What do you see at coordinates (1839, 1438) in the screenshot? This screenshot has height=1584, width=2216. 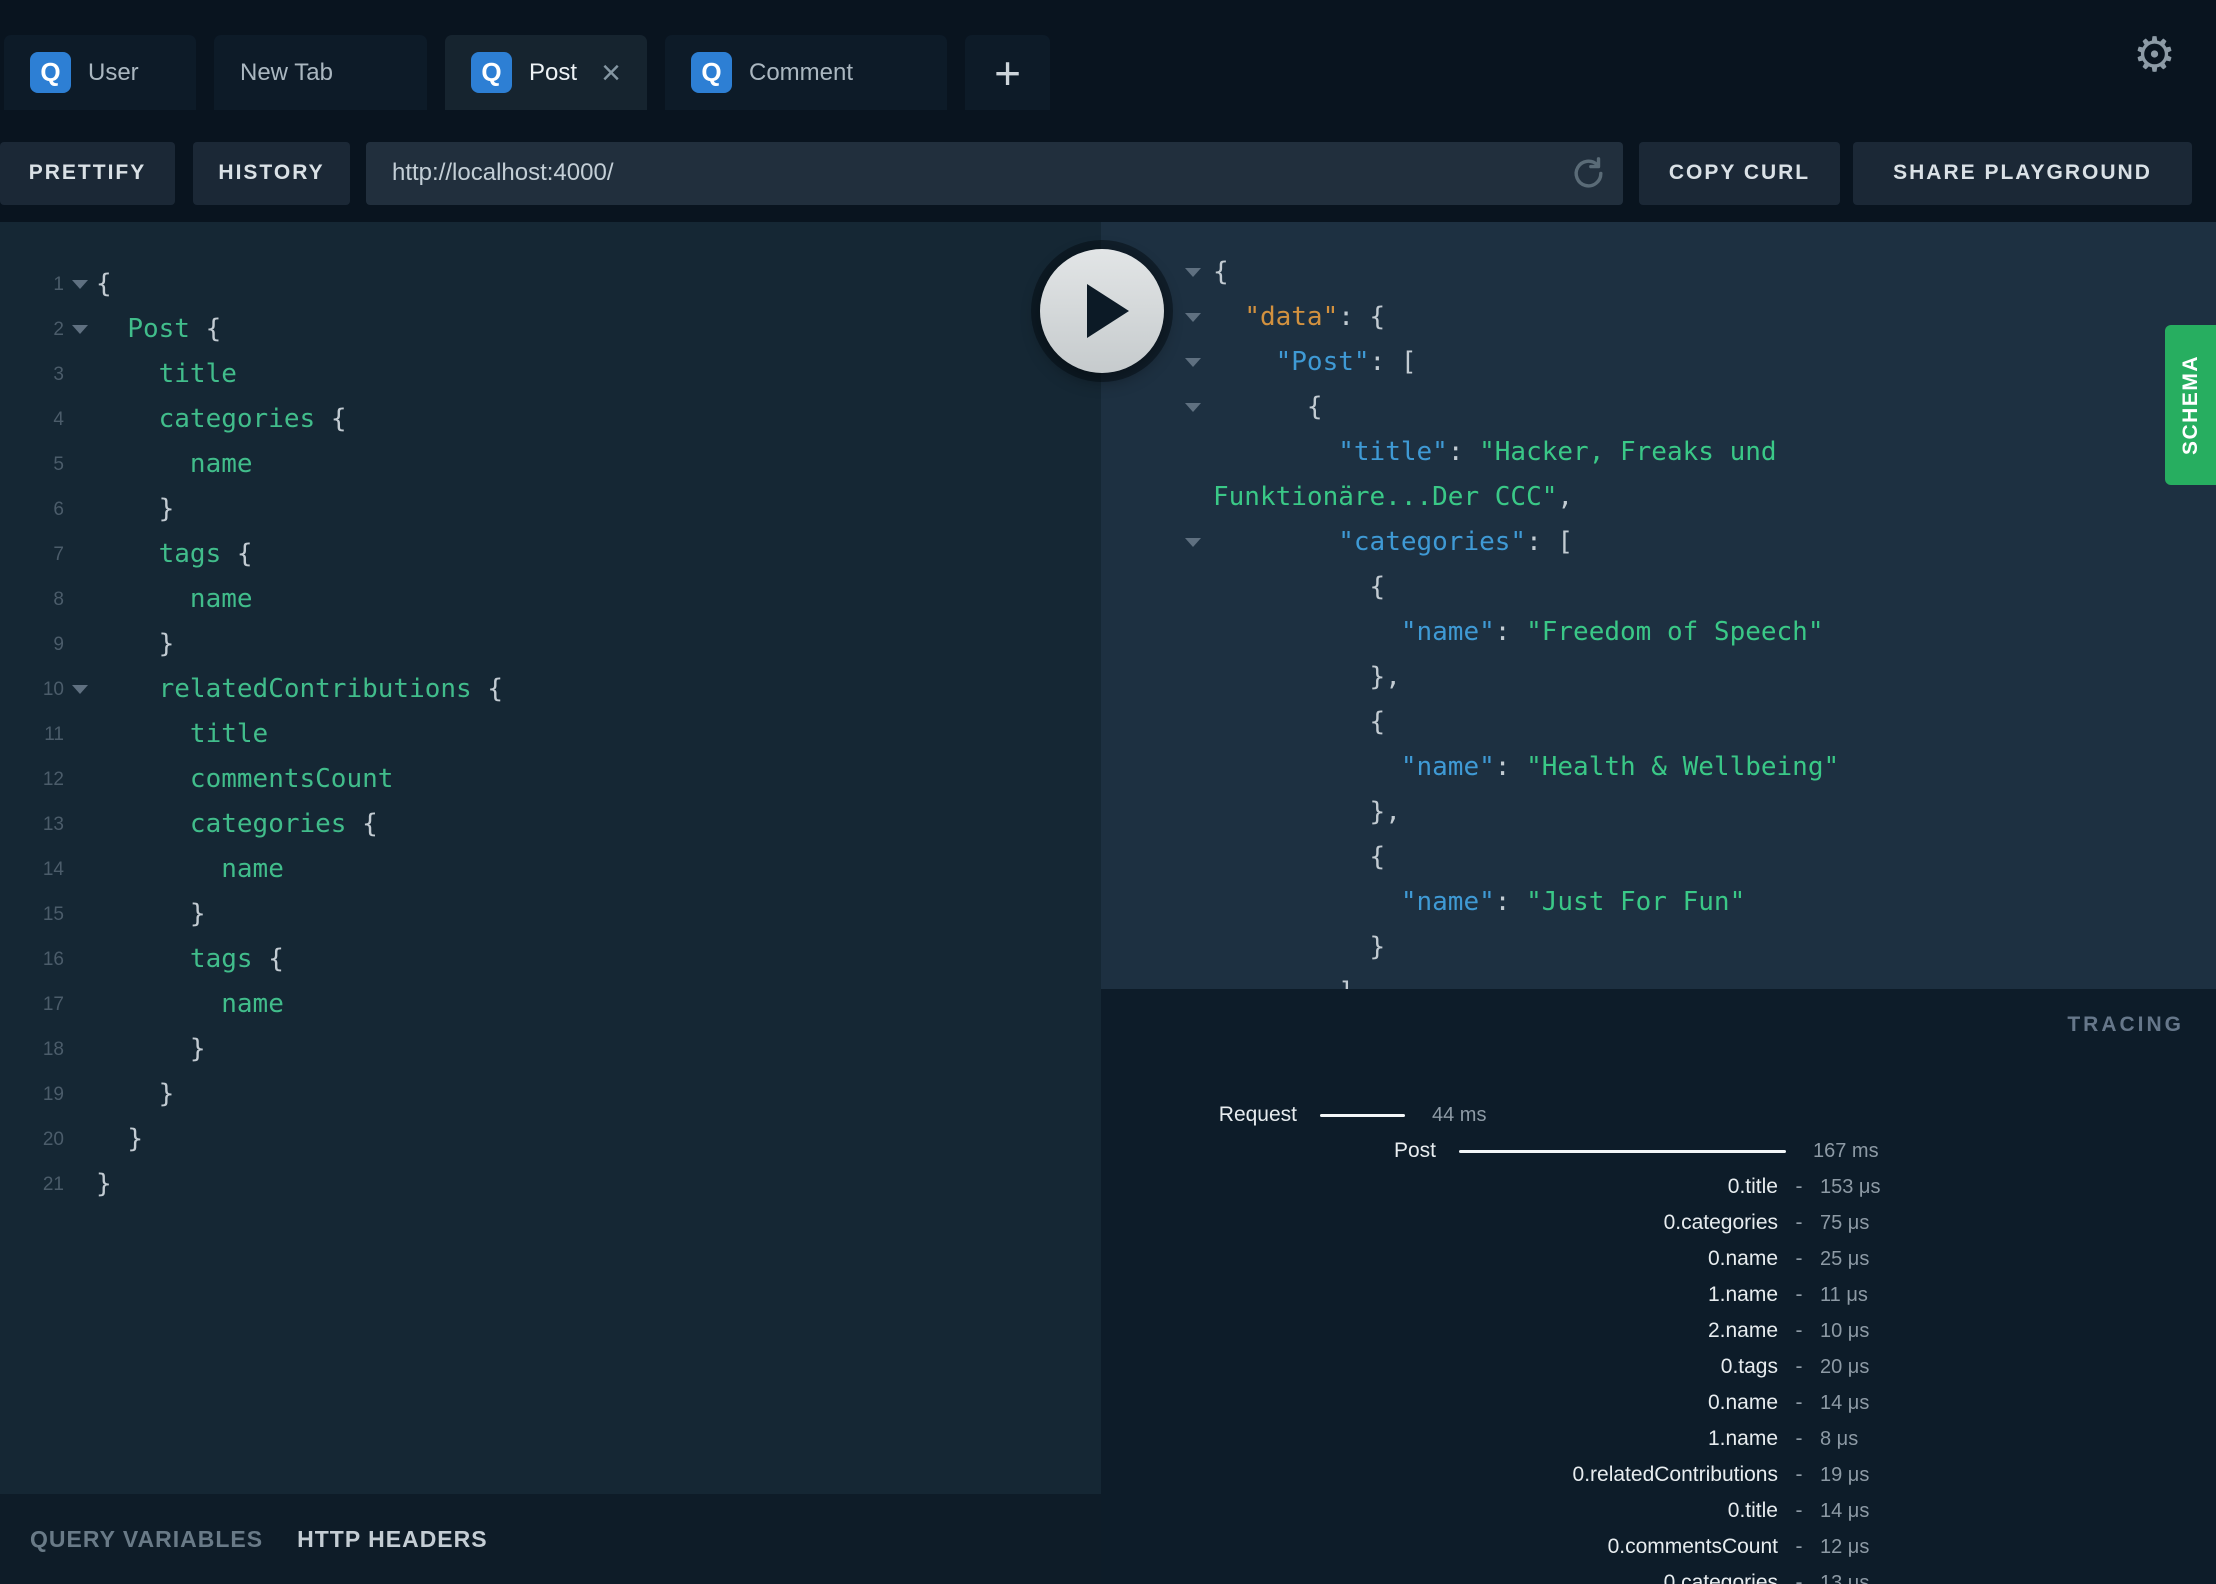 I see `trace-duration: 8 μs` at bounding box center [1839, 1438].